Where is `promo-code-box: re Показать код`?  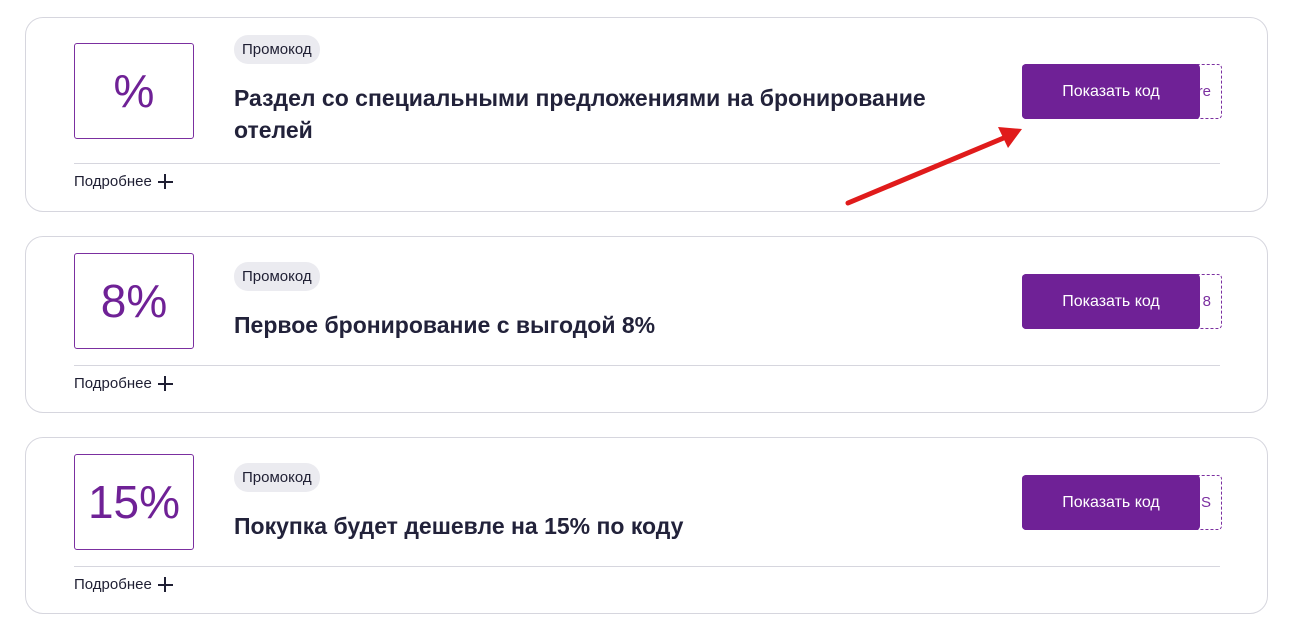
promo-code-box: re Показать код is located at coordinates (1122, 91).